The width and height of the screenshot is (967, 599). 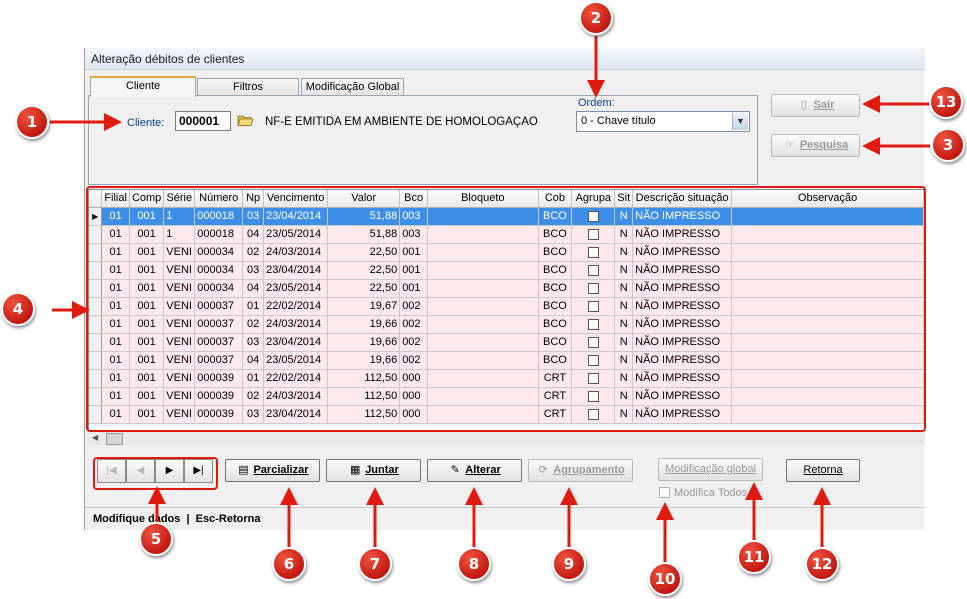 What do you see at coordinates (156, 539) in the screenshot?
I see `callout-5: 5` at bounding box center [156, 539].